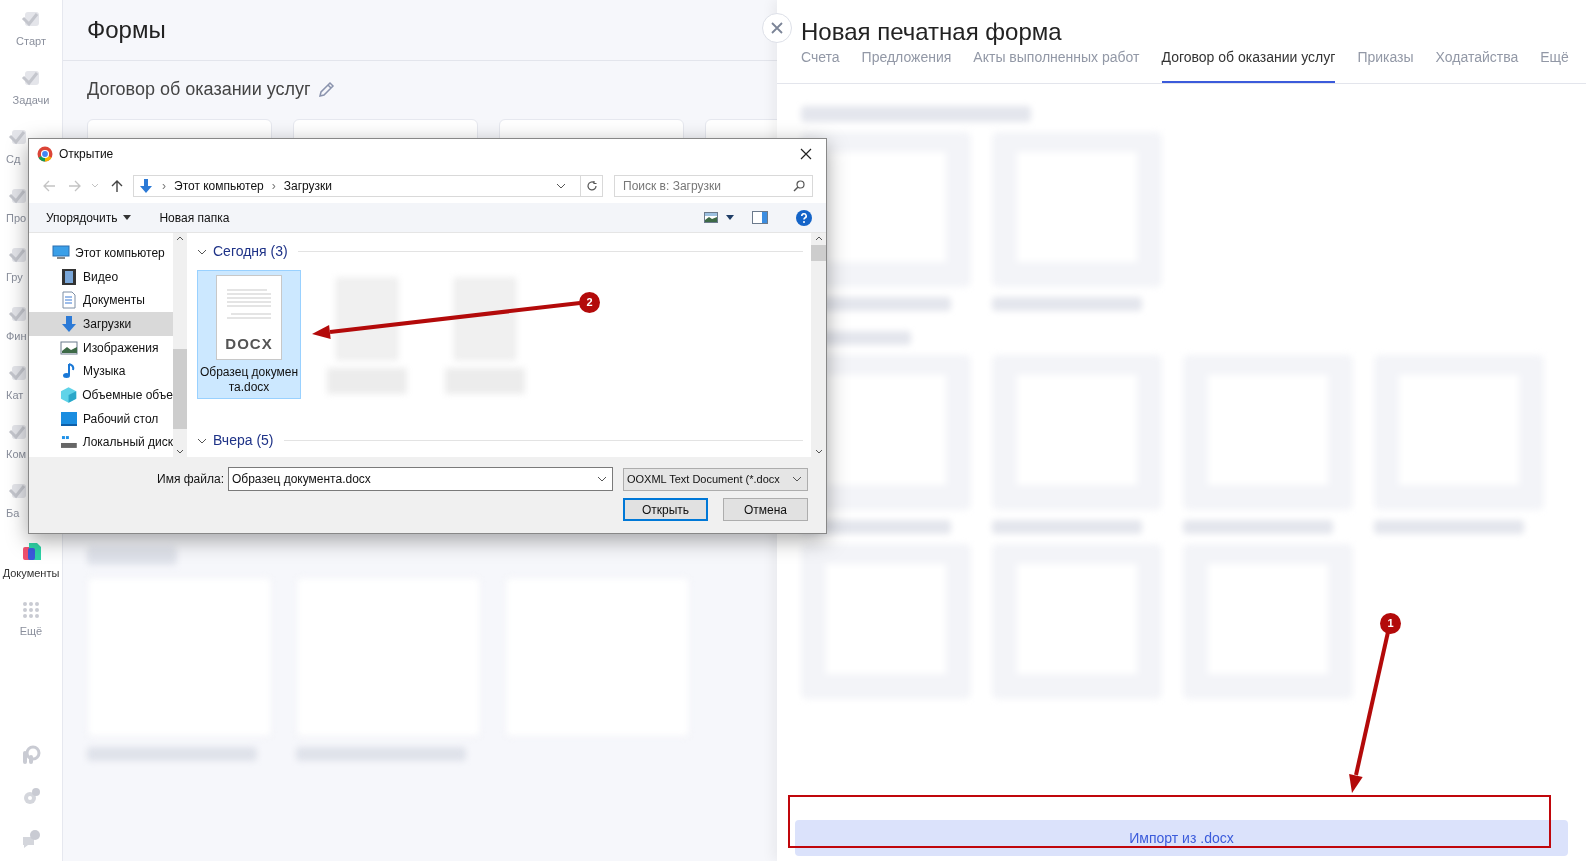 The width and height of the screenshot is (1586, 861). I want to click on preview-pane-button, so click(760, 217).